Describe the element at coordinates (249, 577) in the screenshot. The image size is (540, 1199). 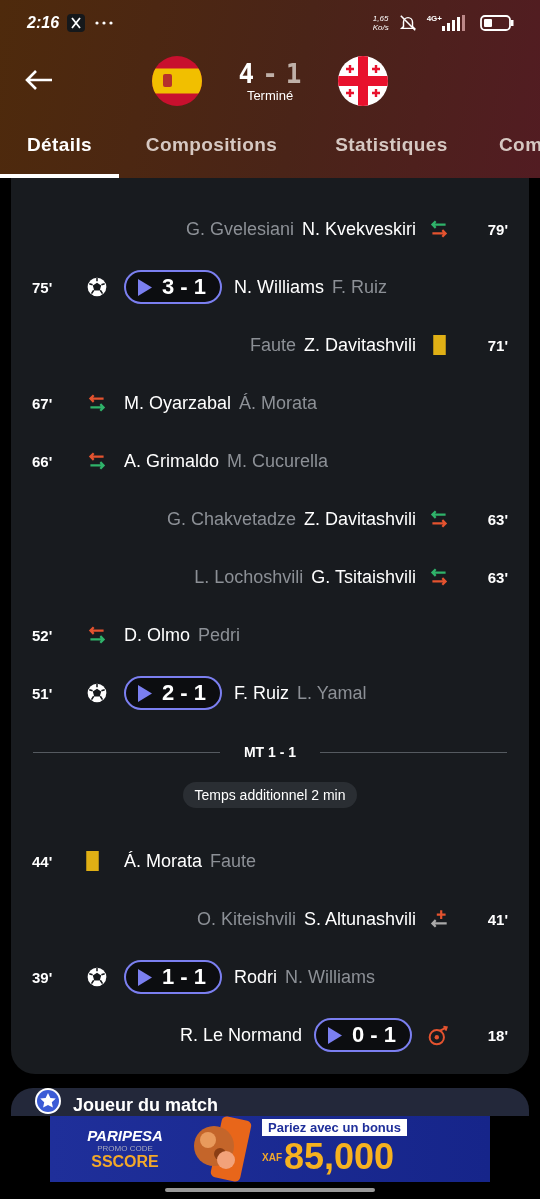
I see `event-detail: L. Lochoshvili` at that location.